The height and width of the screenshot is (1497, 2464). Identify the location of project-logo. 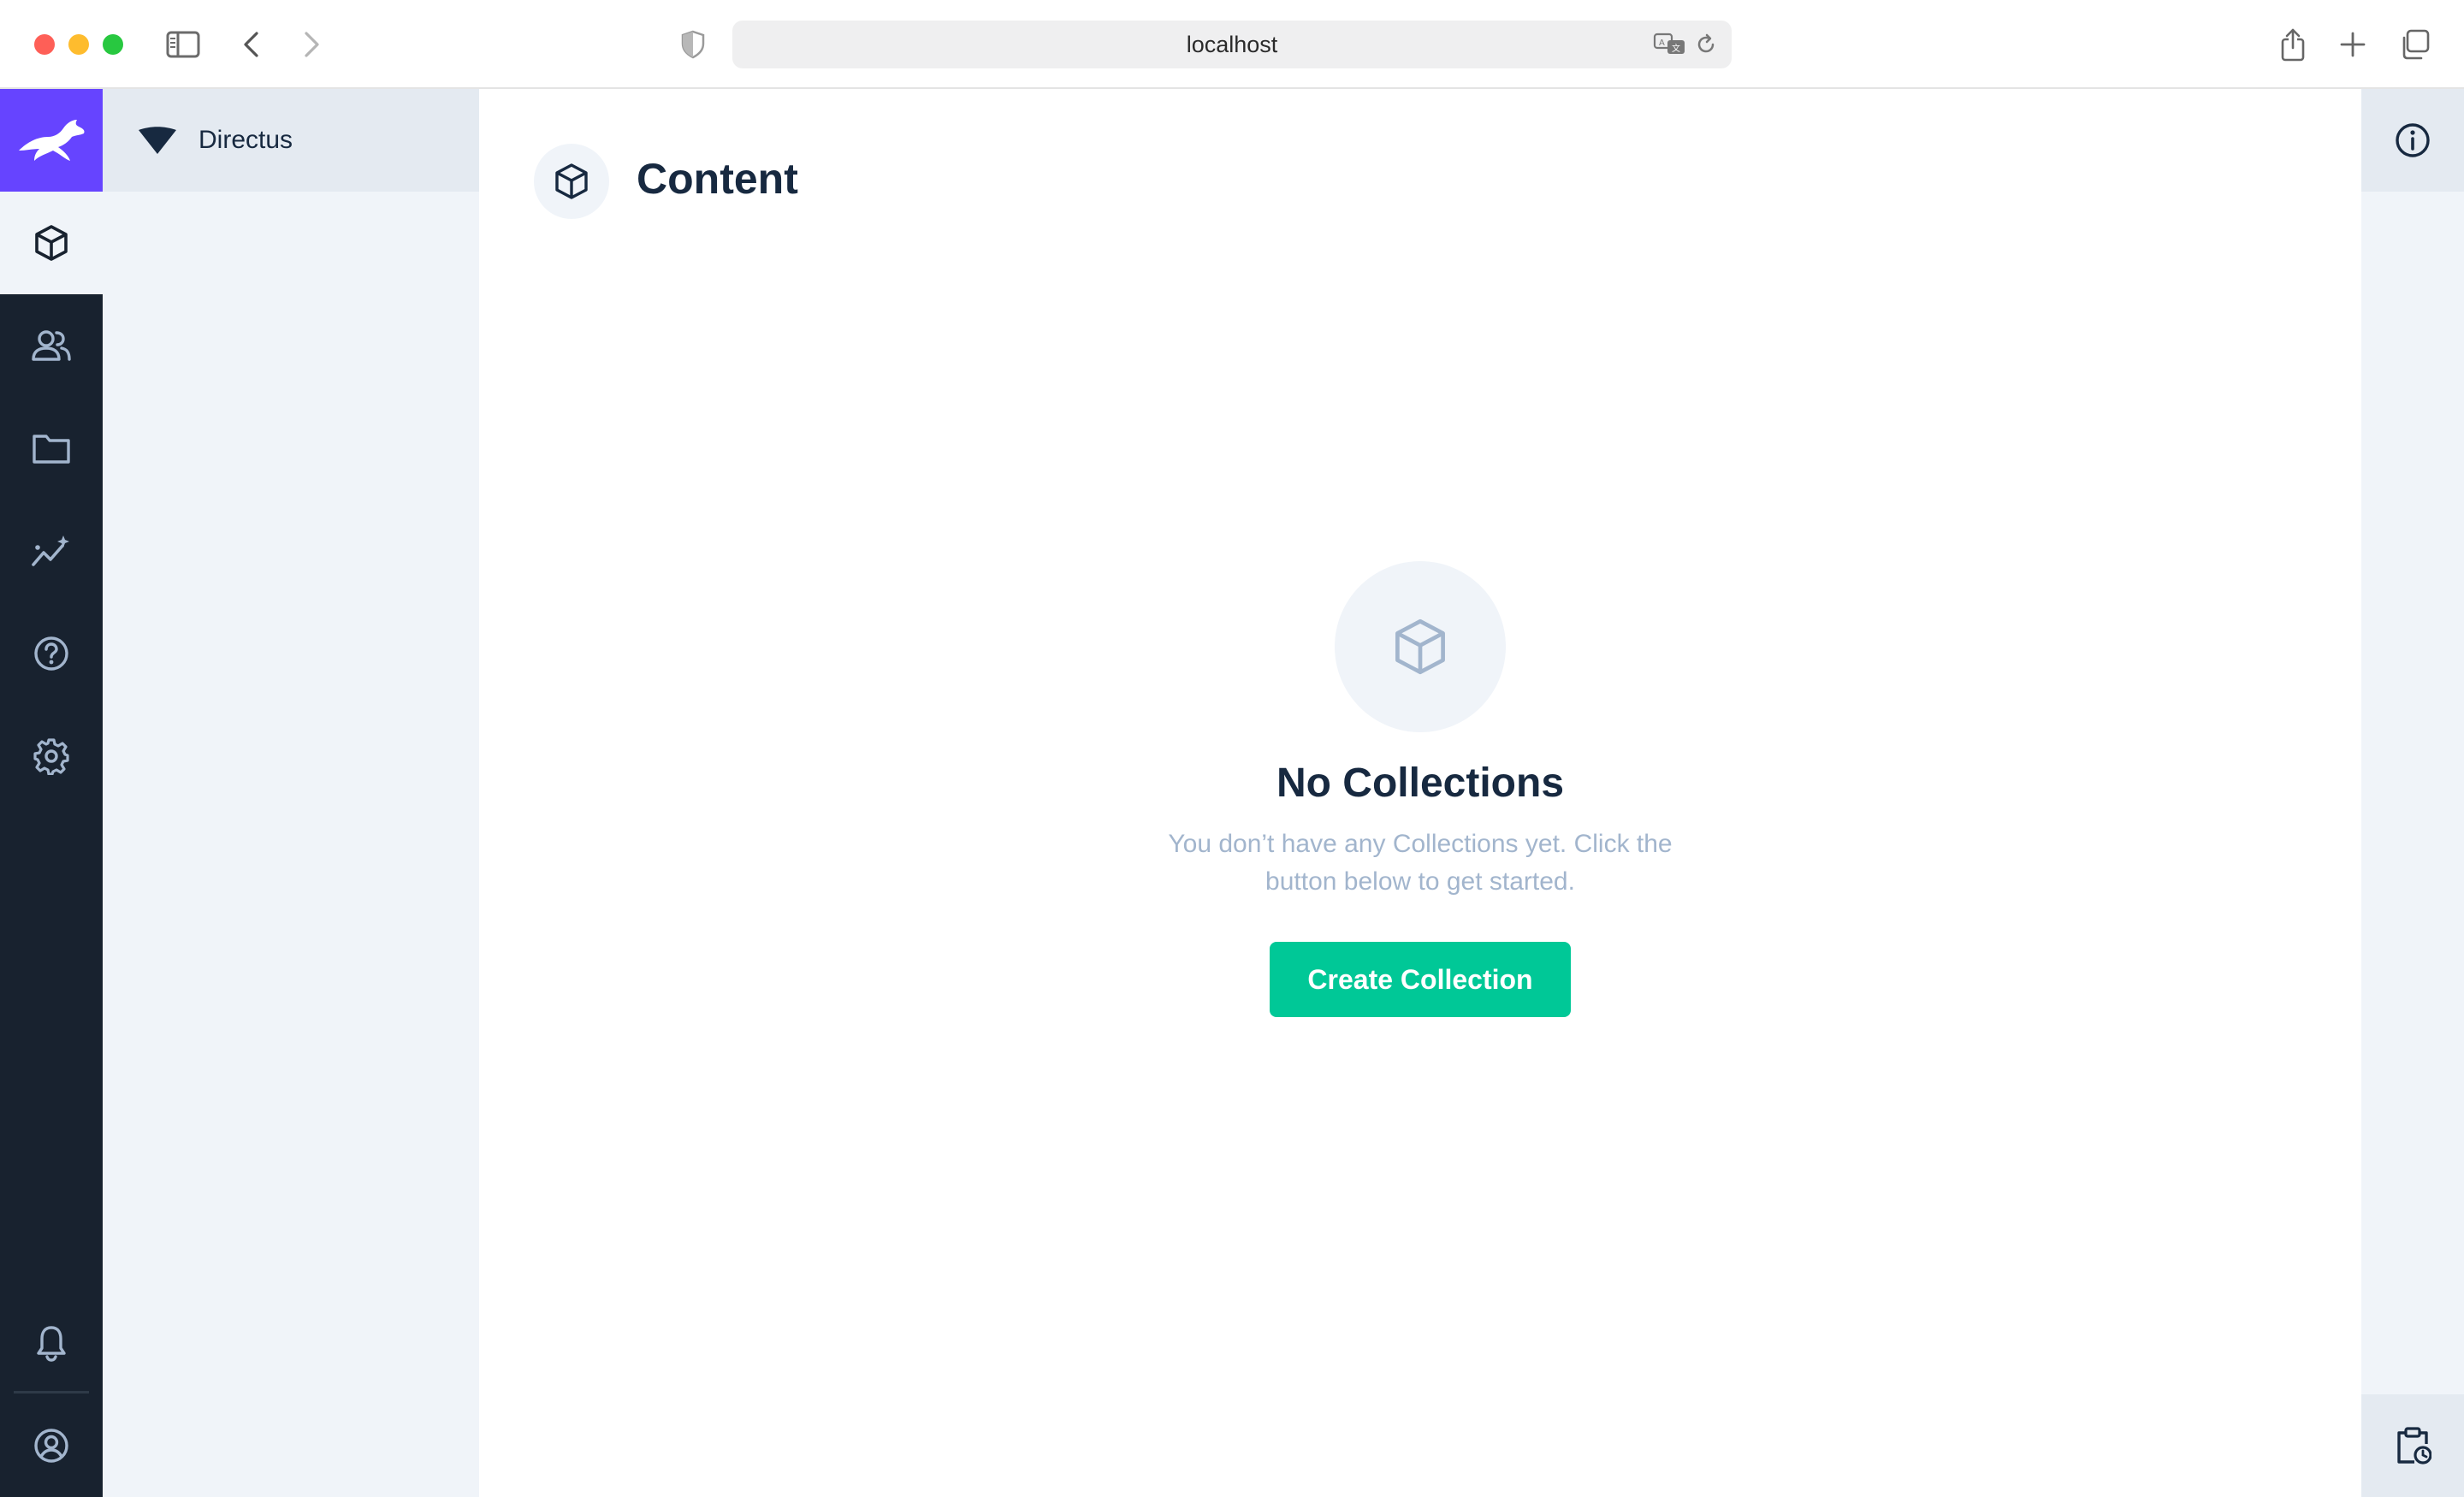
(157, 140).